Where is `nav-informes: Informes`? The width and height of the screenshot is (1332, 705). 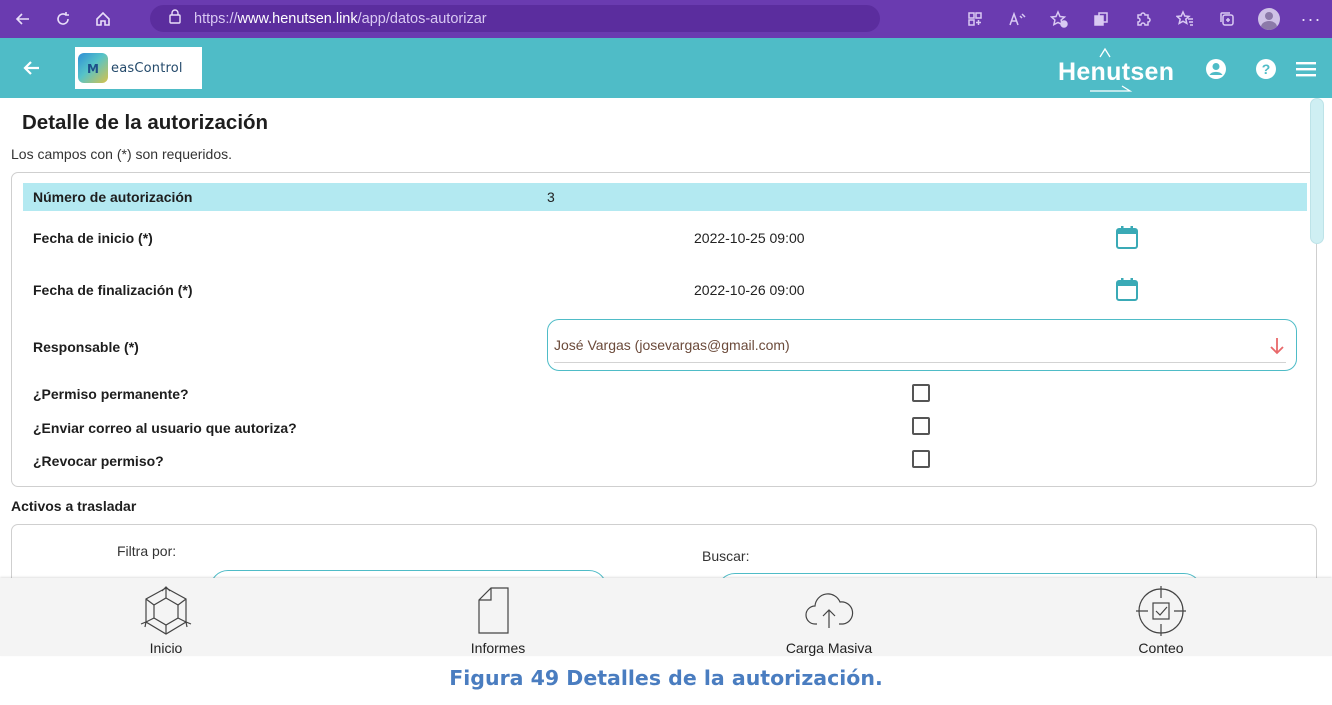
nav-informes: Informes is located at coordinates (498, 617).